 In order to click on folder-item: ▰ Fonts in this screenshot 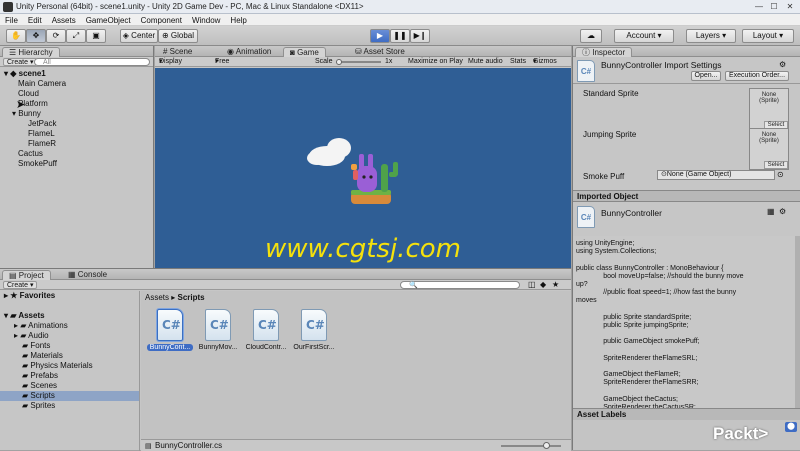, I will do `click(69, 346)`.